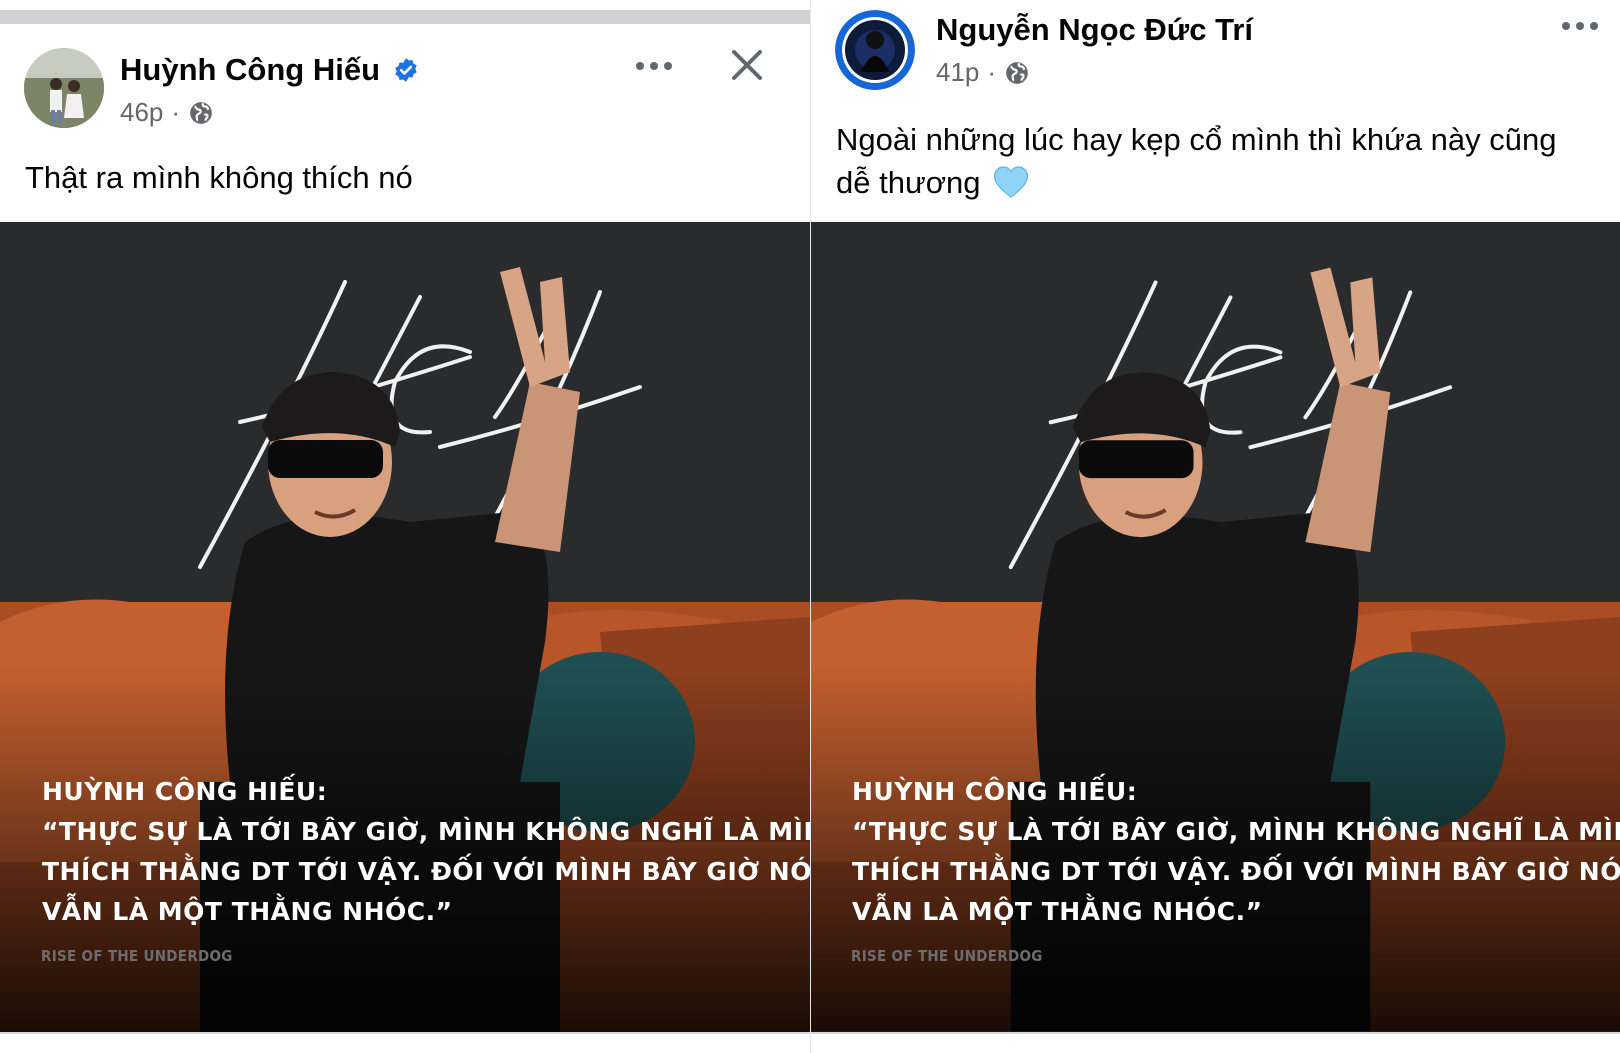  Describe the element at coordinates (167, 112) in the screenshot. I see `post-meta: 46p ·` at that location.